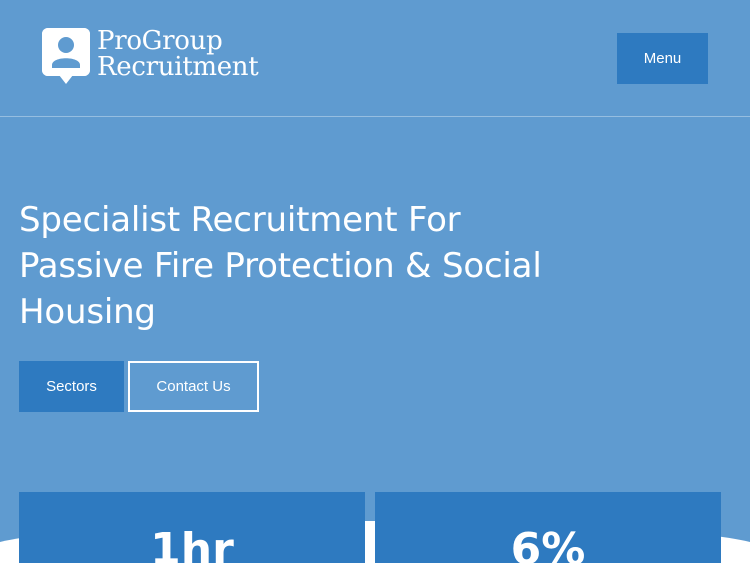 Image resolution: width=750 pixels, height=563 pixels. What do you see at coordinates (71, 386) in the screenshot?
I see `sectors-button: Sectors` at bounding box center [71, 386].